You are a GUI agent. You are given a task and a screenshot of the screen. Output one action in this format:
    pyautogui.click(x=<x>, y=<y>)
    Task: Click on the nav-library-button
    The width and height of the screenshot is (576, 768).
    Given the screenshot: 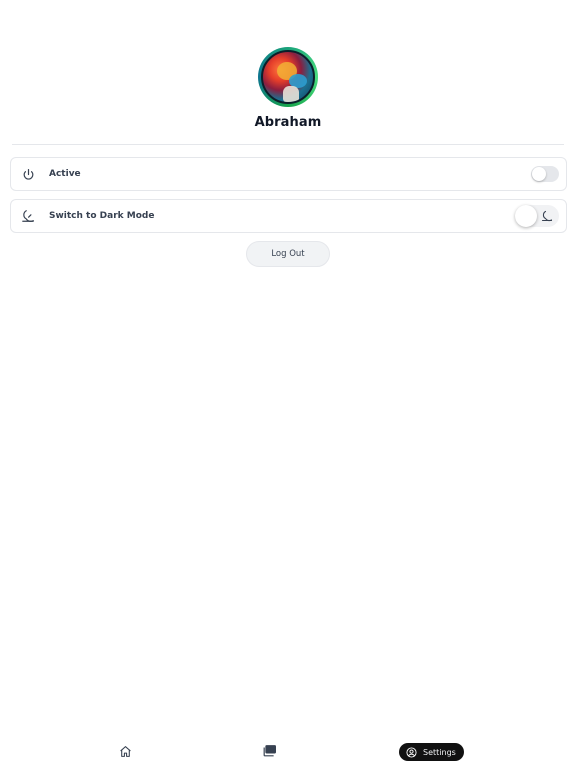 What is the action you would take?
    pyautogui.click(x=270, y=751)
    